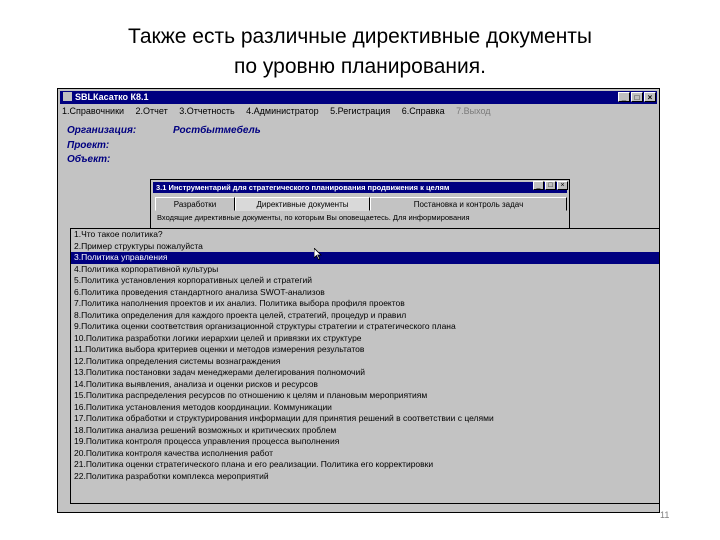  What do you see at coordinates (473, 111) in the screenshot?
I see `menu-item-exit: 7.Выход` at bounding box center [473, 111].